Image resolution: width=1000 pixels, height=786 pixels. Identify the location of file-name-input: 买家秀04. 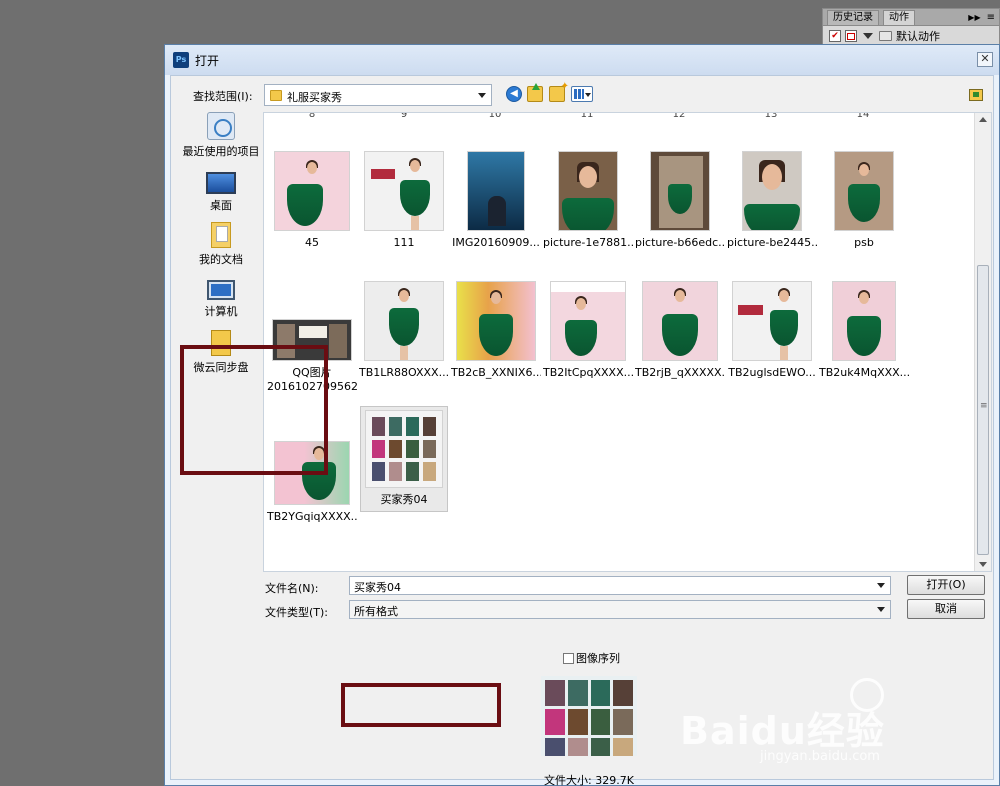
(620, 585).